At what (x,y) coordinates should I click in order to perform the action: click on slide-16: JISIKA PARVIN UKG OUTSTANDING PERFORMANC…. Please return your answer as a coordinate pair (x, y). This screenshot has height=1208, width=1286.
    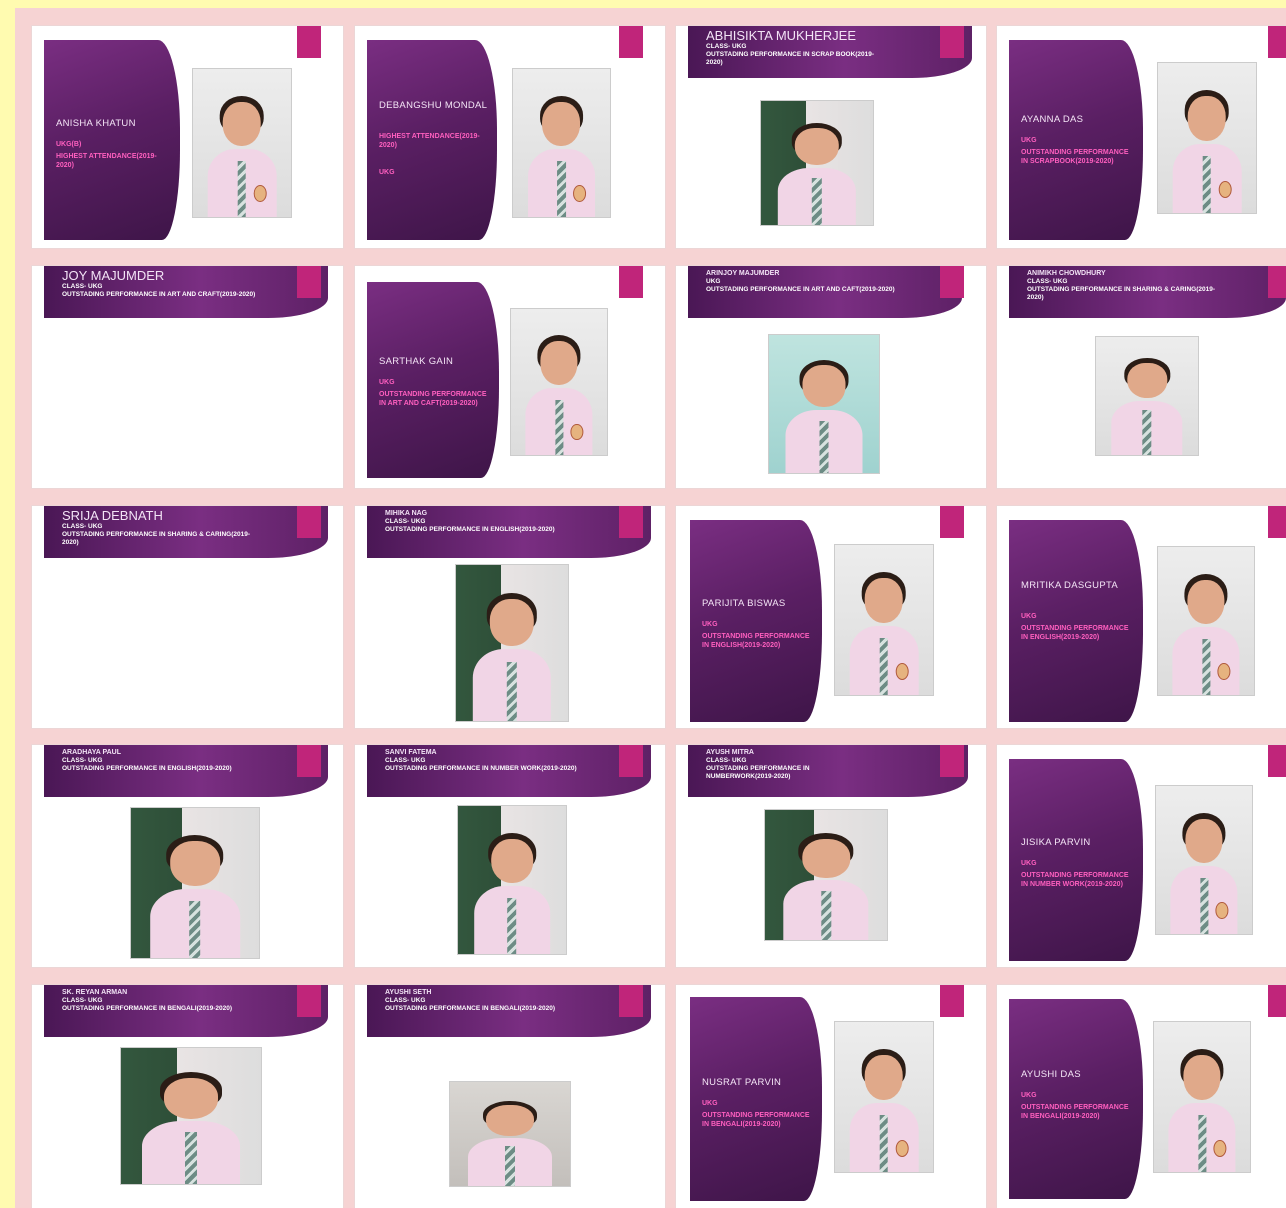
    Looking at the image, I should click on (1141, 856).